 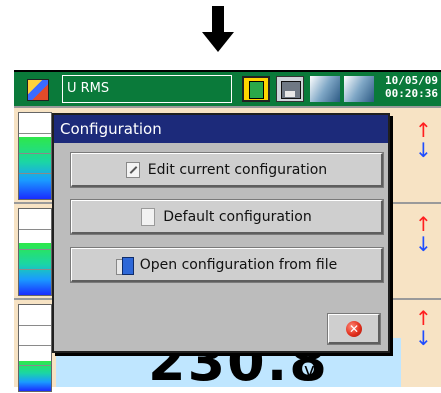 What do you see at coordinates (411, 80) in the screenshot?
I see `date: 10/05/09` at bounding box center [411, 80].